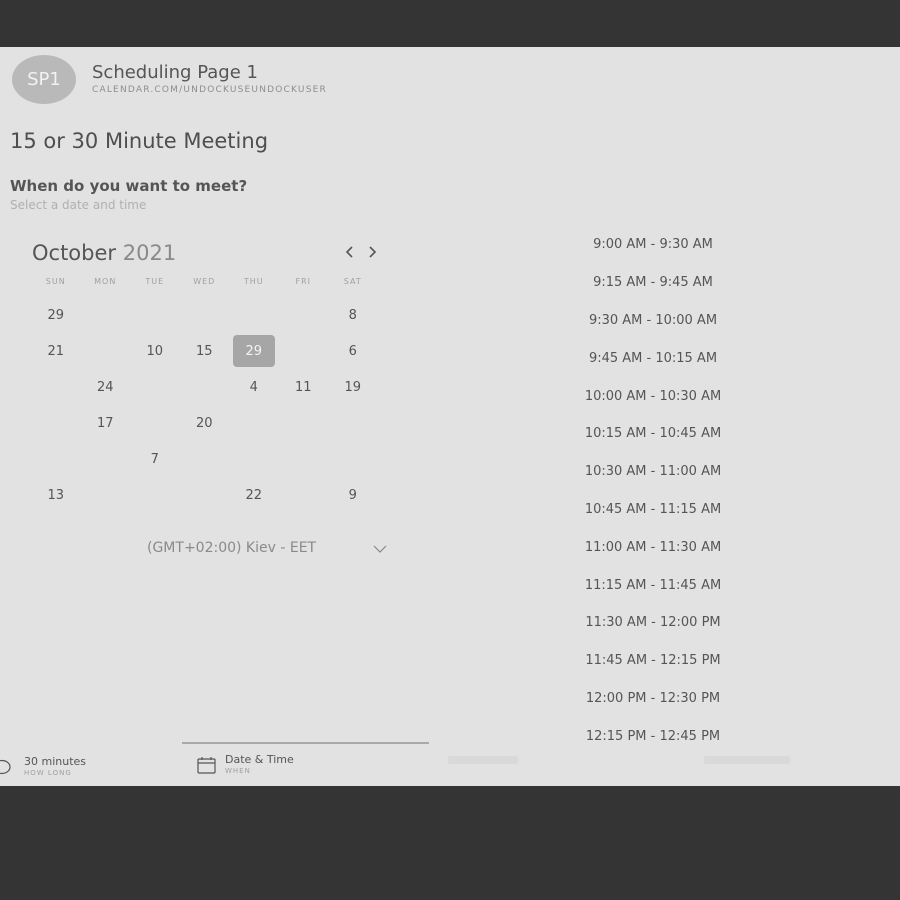 The height and width of the screenshot is (900, 900). I want to click on weekday-header: SUN MON TUE WED THU FRI SAT, so click(206, 287).